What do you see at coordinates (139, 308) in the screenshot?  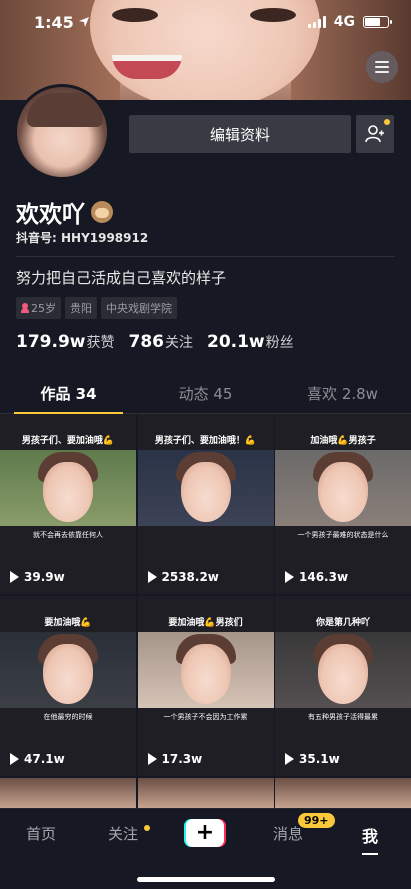 I see `tag-school: 中央戏剧学院` at bounding box center [139, 308].